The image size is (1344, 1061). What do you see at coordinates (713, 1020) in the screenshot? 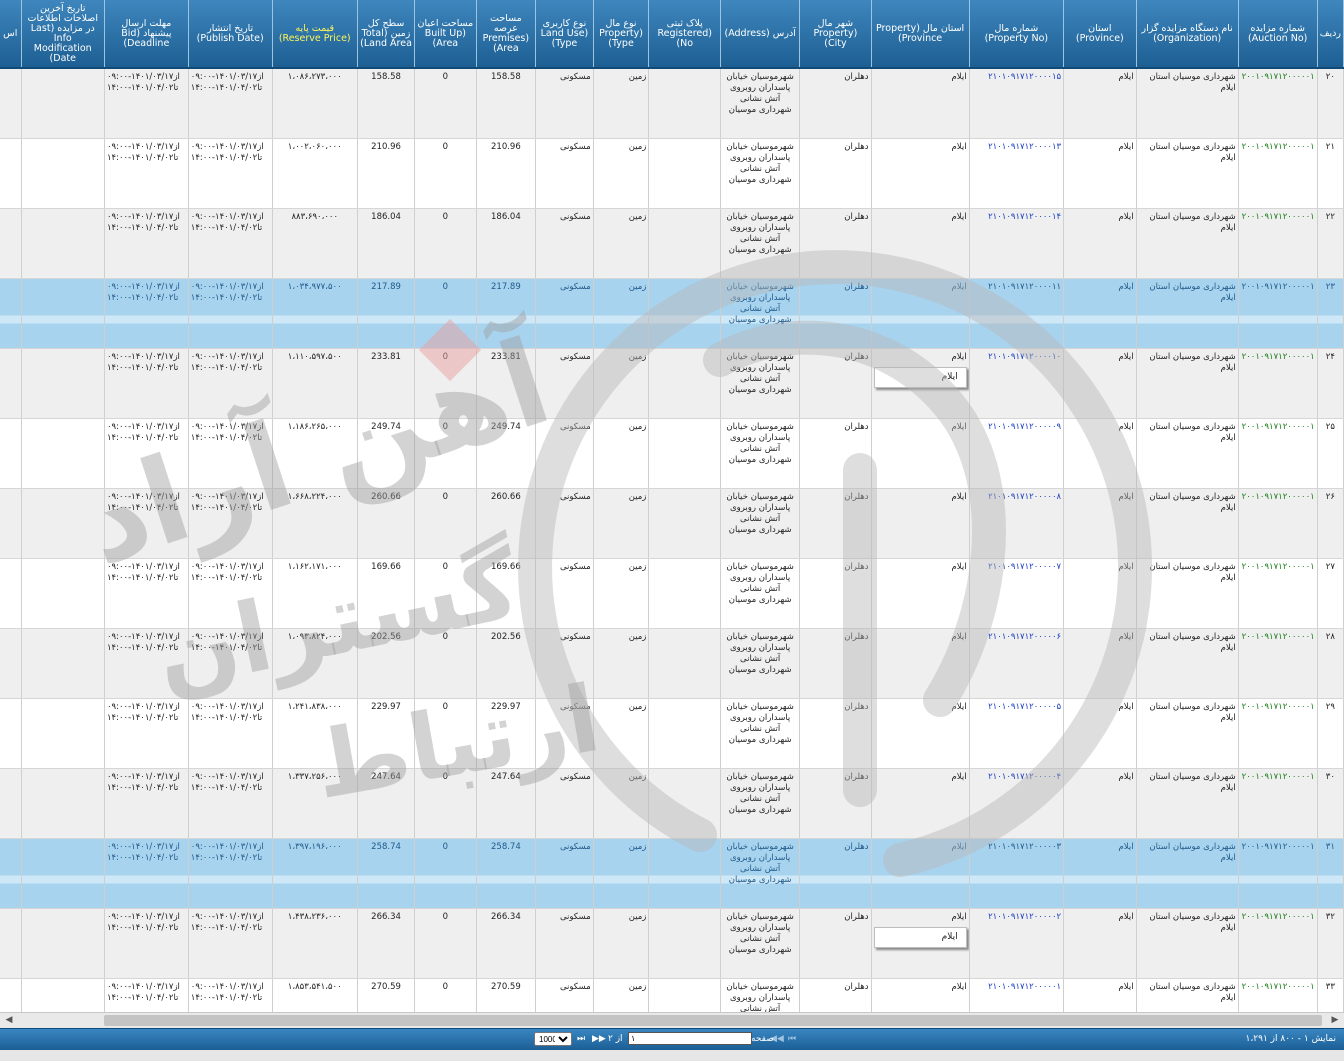
I see `scrollbar-thumb` at bounding box center [713, 1020].